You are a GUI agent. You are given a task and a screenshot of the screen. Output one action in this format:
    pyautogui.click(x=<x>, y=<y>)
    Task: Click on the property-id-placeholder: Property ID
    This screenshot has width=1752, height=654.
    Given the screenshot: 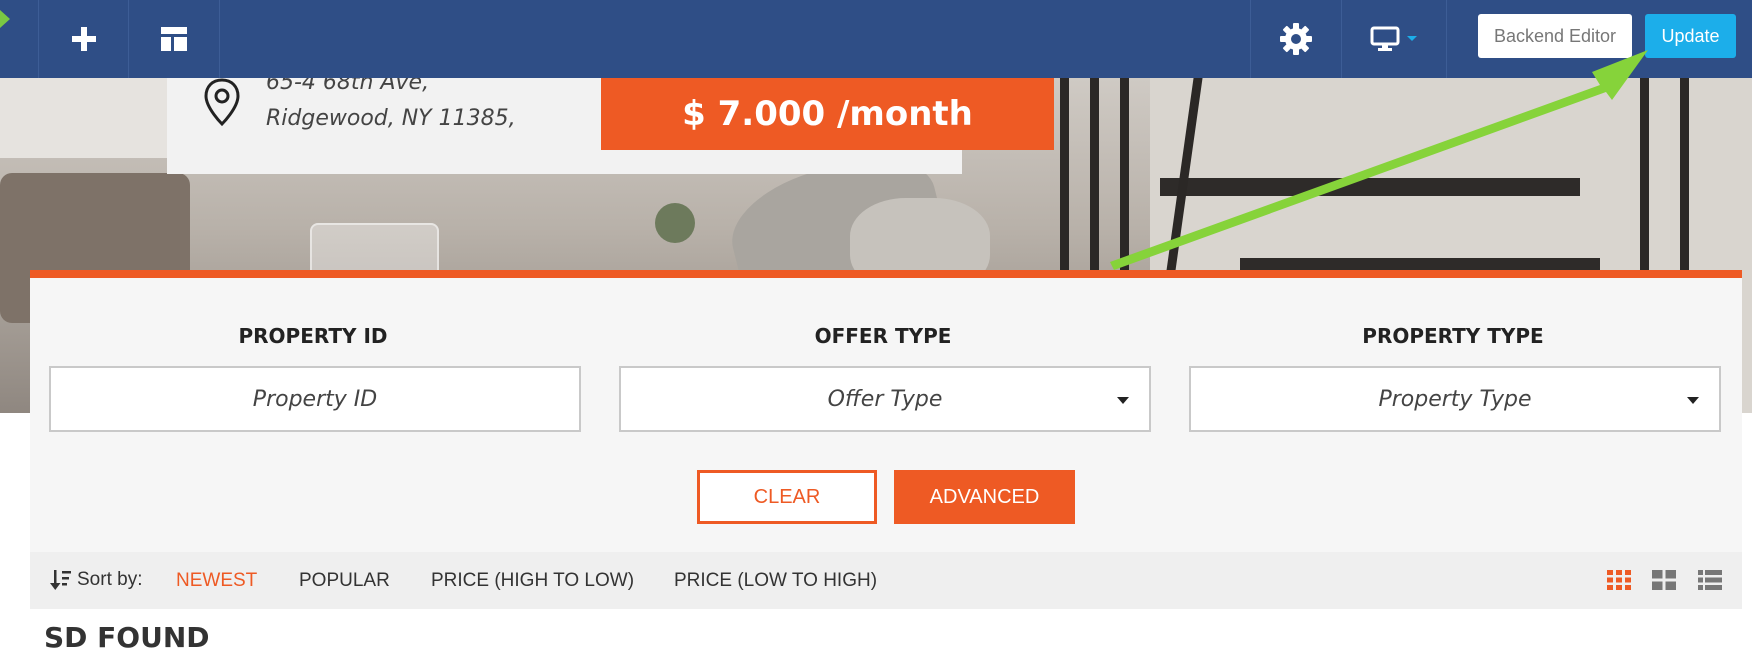 What is the action you would take?
    pyautogui.click(x=315, y=399)
    